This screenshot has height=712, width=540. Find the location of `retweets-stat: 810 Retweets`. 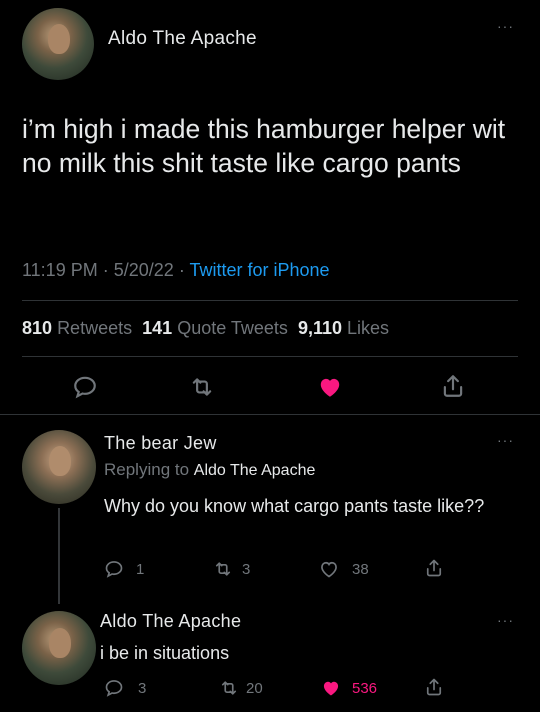

retweets-stat: 810 Retweets is located at coordinates (77, 328).